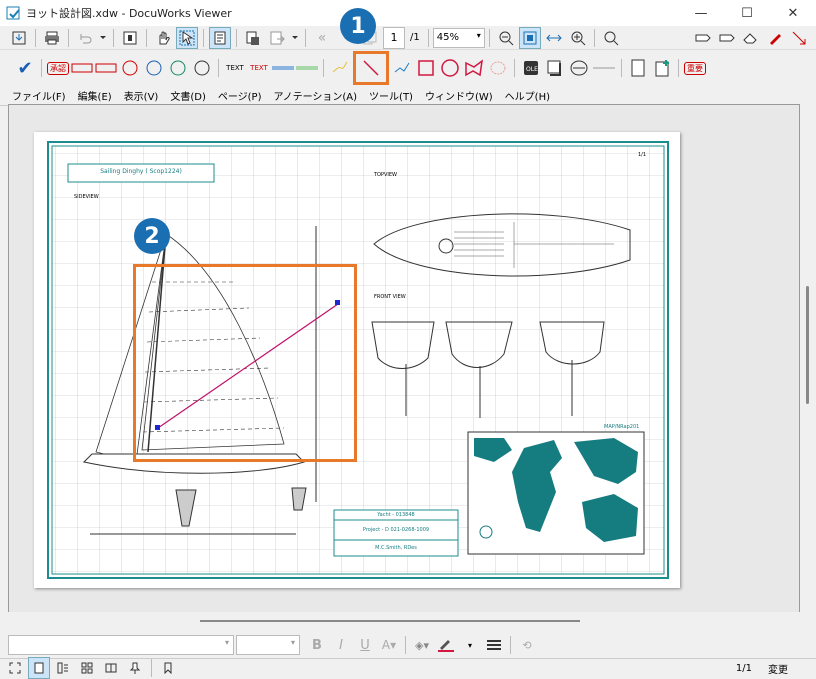  I want to click on continuous-view-icon, so click(39, 668).